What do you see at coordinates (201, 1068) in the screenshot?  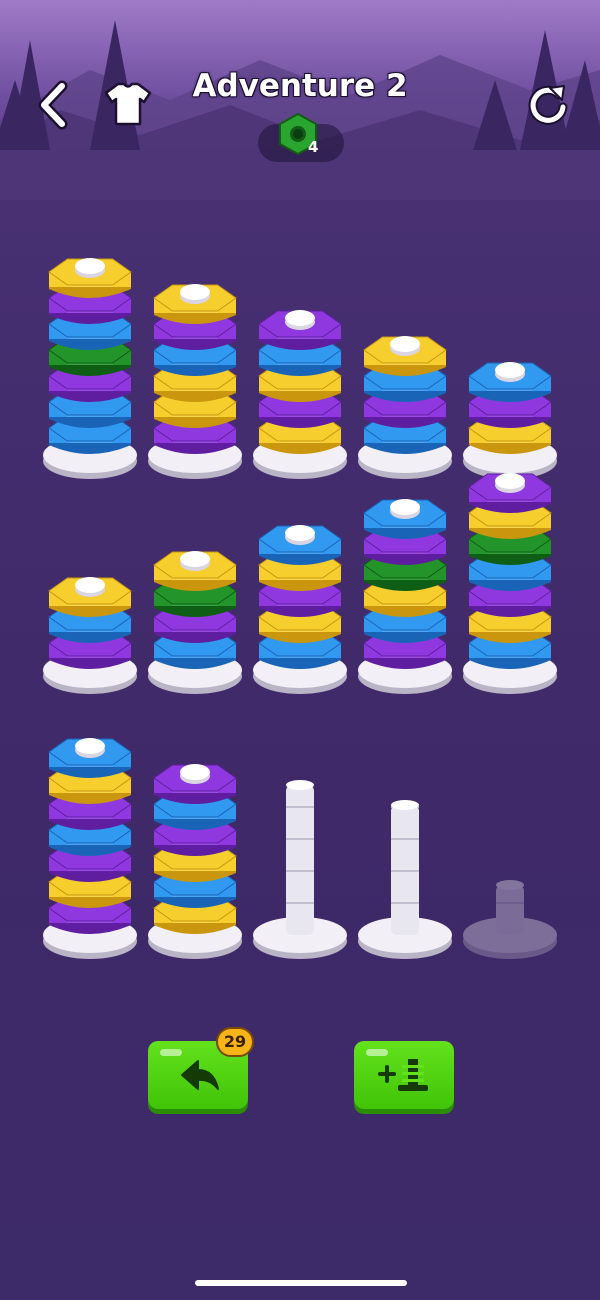 I see `undo-button: 29` at bounding box center [201, 1068].